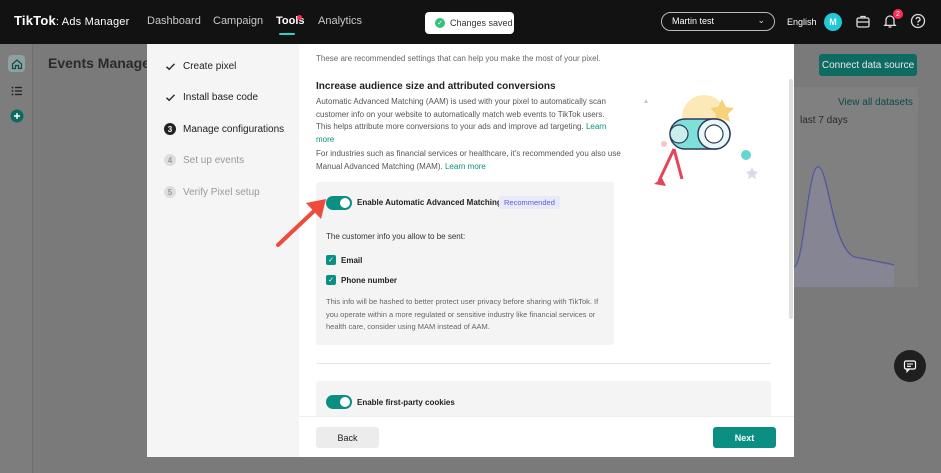  What do you see at coordinates (529, 202) in the screenshot?
I see `recommended-badge: Recommended` at bounding box center [529, 202].